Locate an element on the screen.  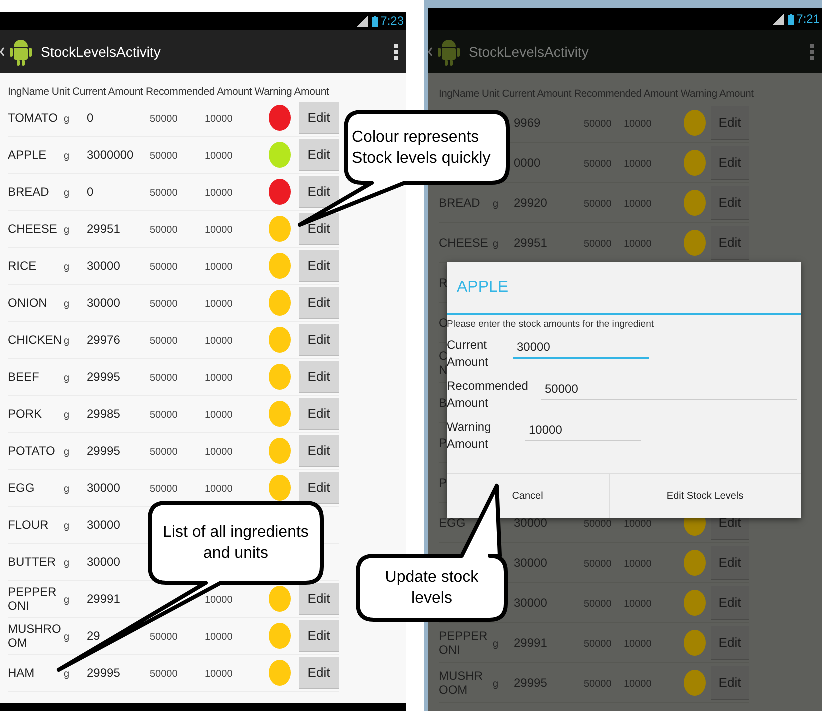
ingredient-name: FLOUR is located at coordinates (29, 525).